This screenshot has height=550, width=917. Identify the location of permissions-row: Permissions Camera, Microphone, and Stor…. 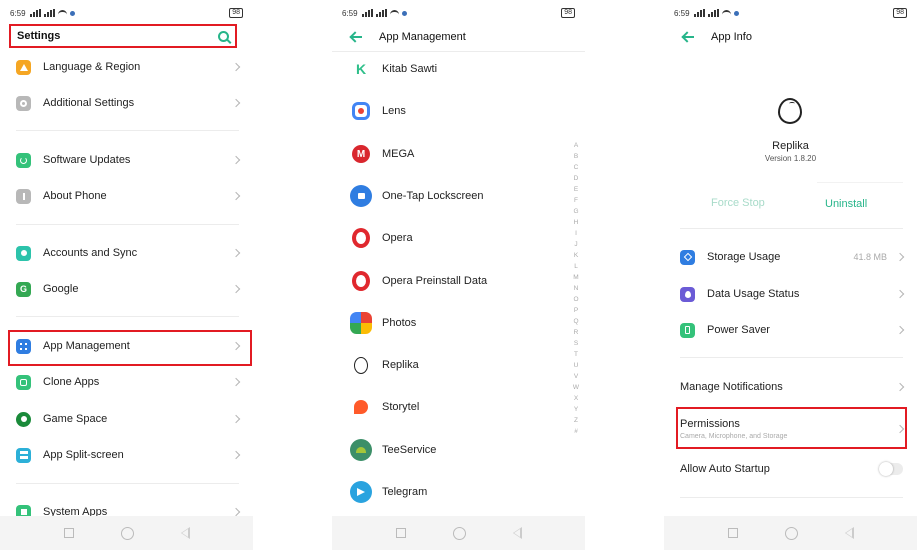
(792, 429).